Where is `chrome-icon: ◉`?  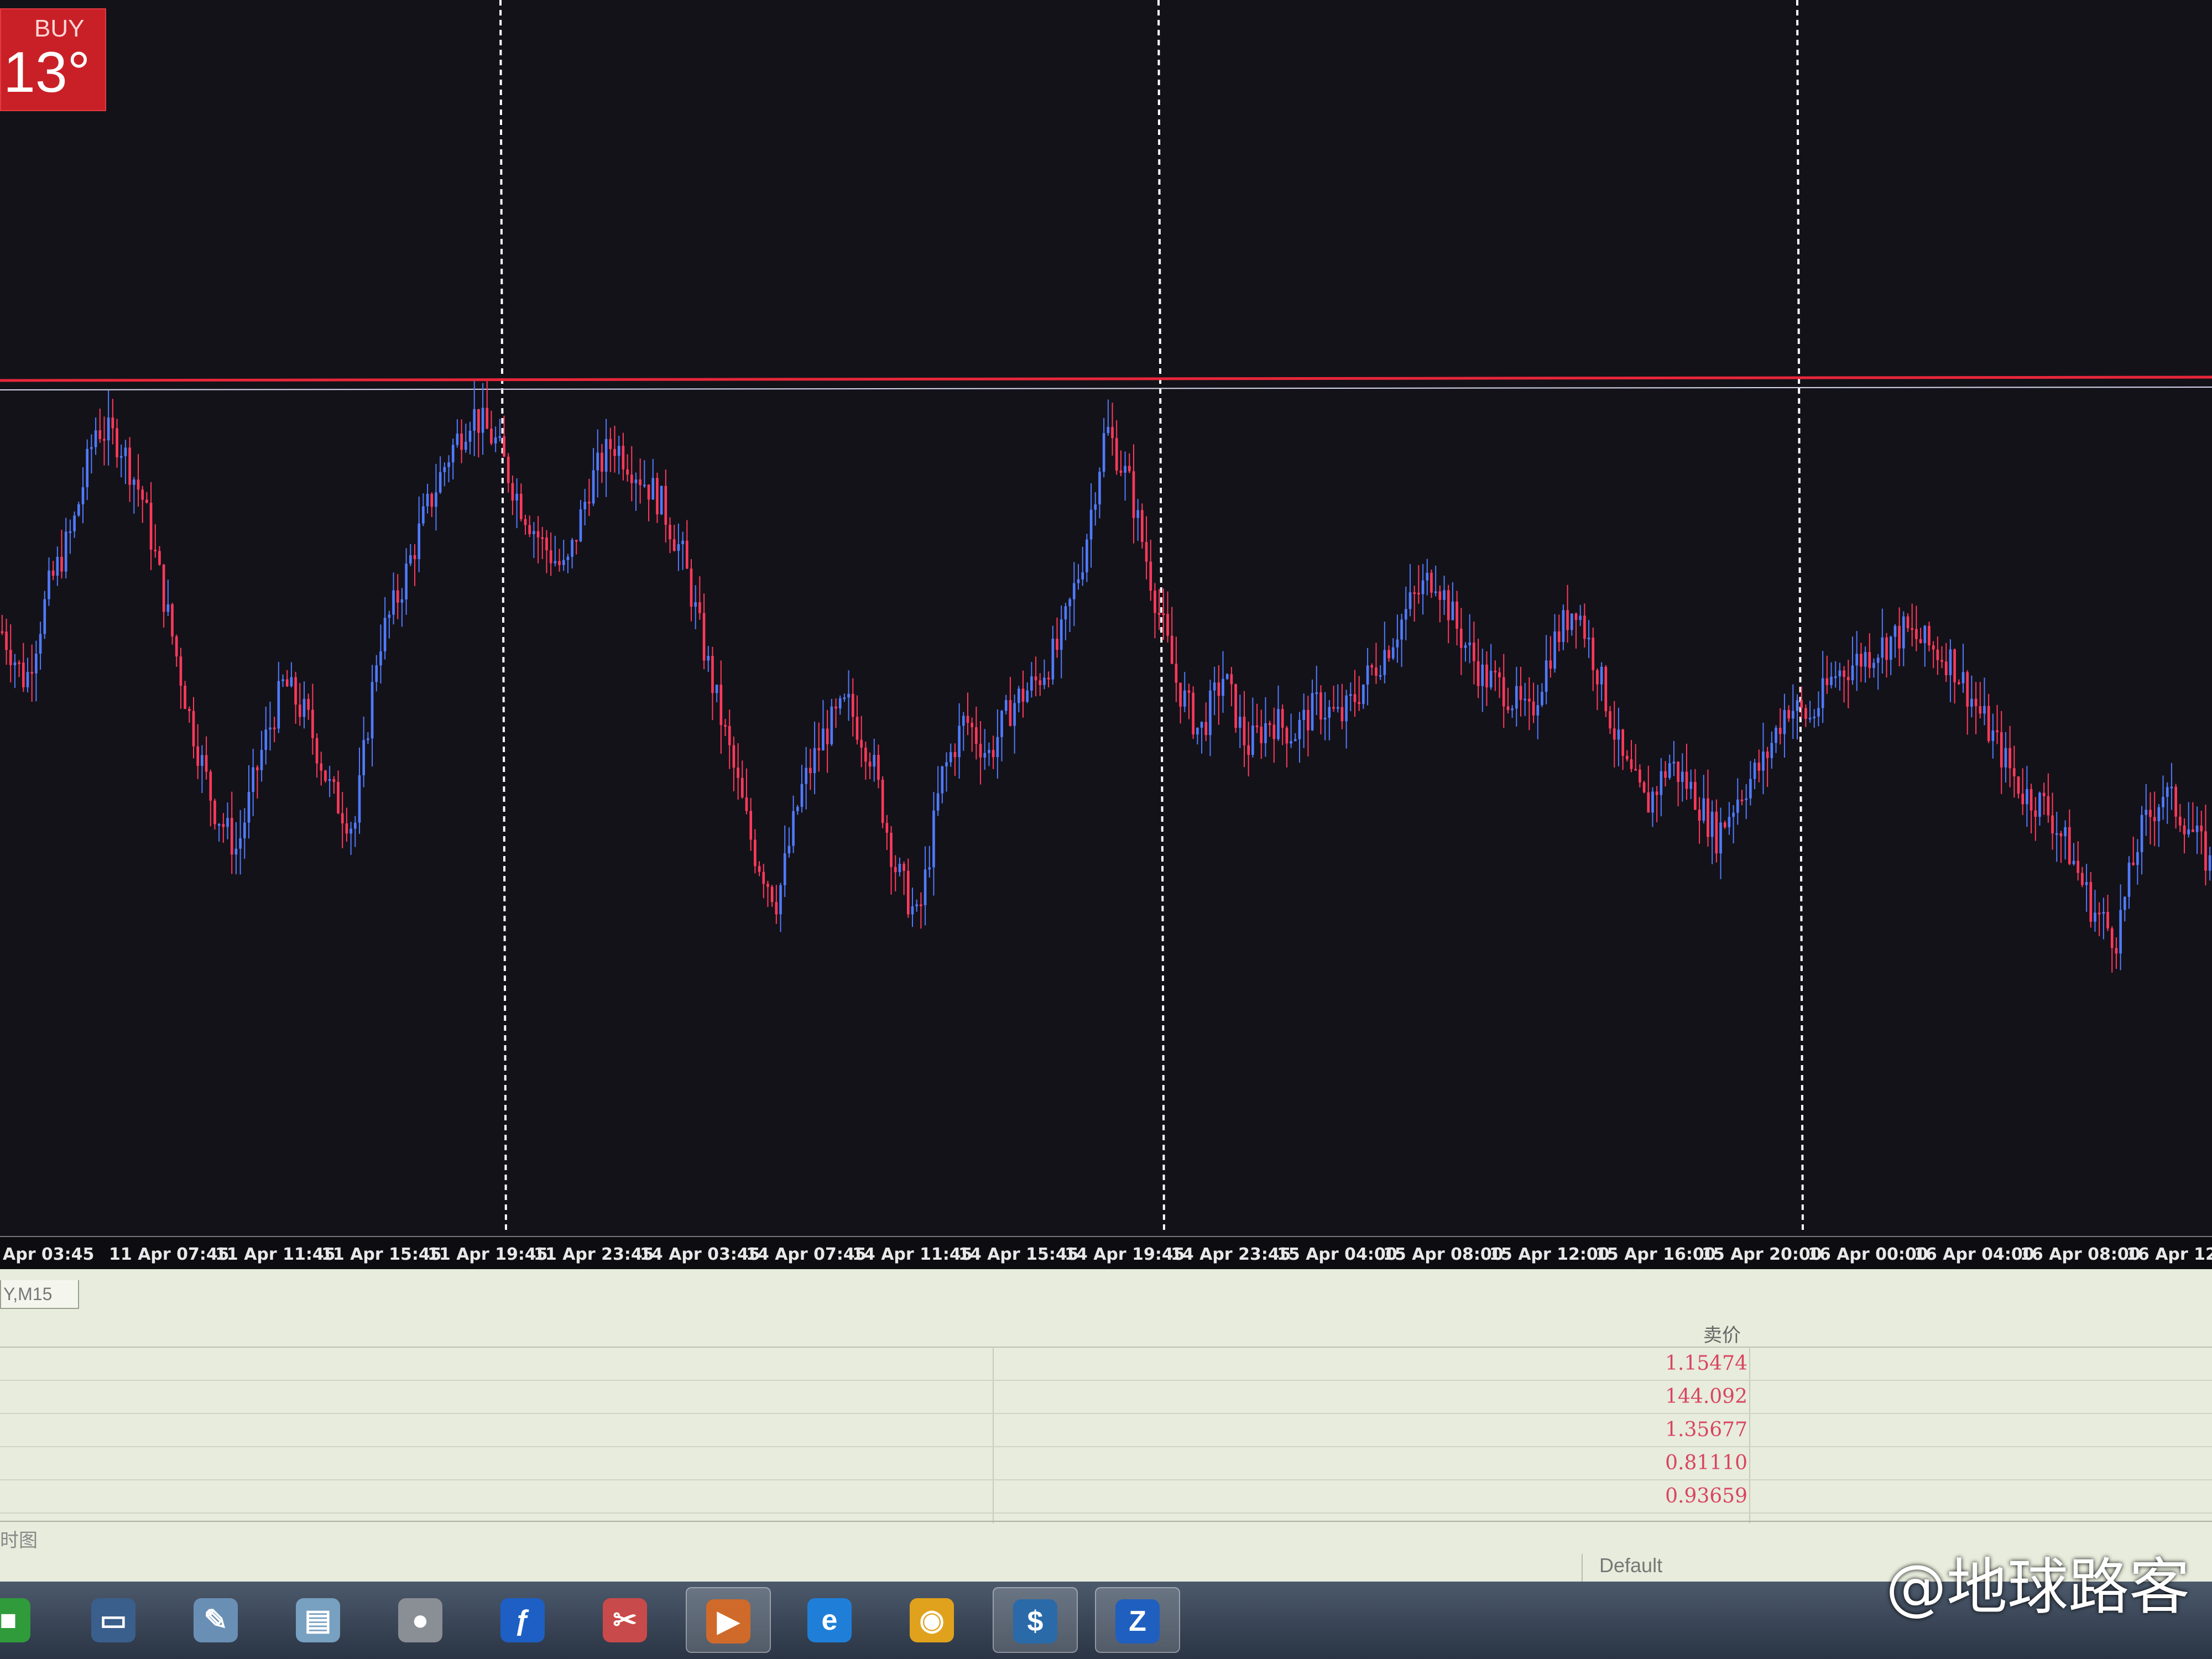
chrome-icon: ◉ is located at coordinates (932, 1620).